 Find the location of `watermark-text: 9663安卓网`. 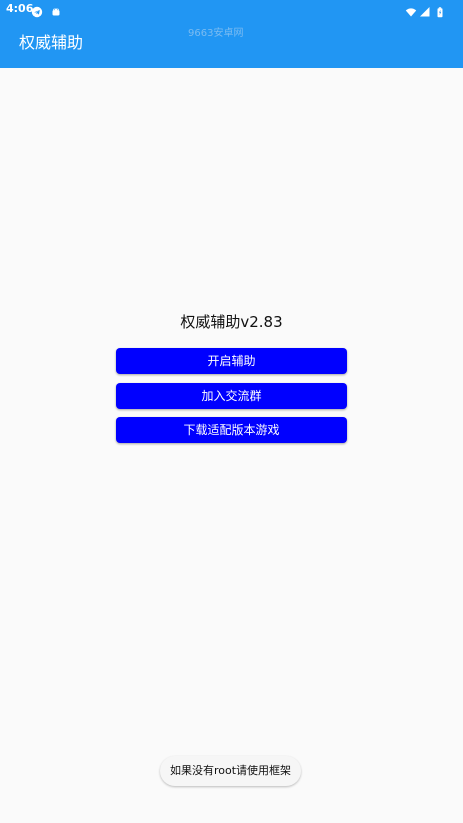

watermark-text: 9663安卓网 is located at coordinates (216, 33).